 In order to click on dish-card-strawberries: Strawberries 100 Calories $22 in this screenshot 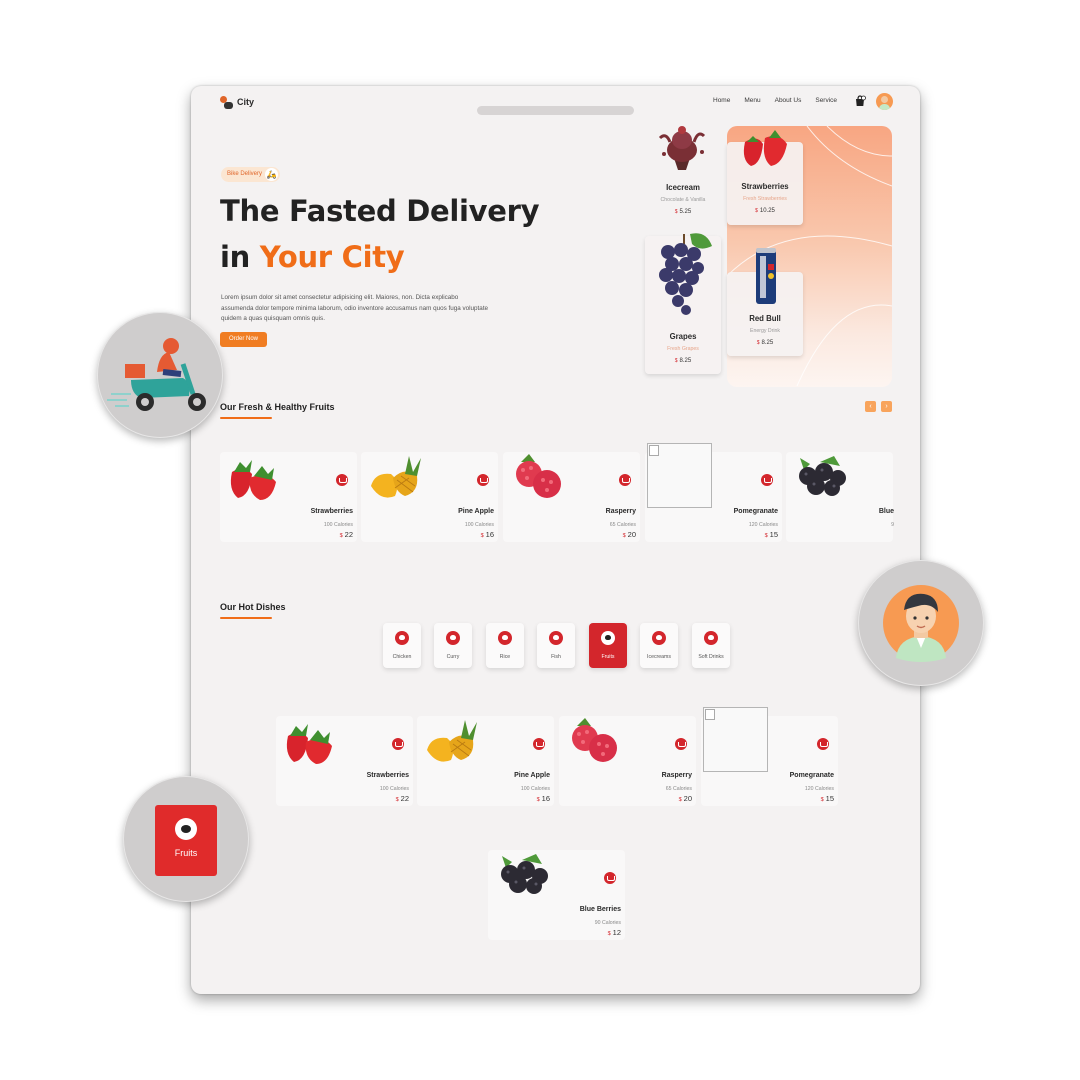, I will do `click(344, 761)`.